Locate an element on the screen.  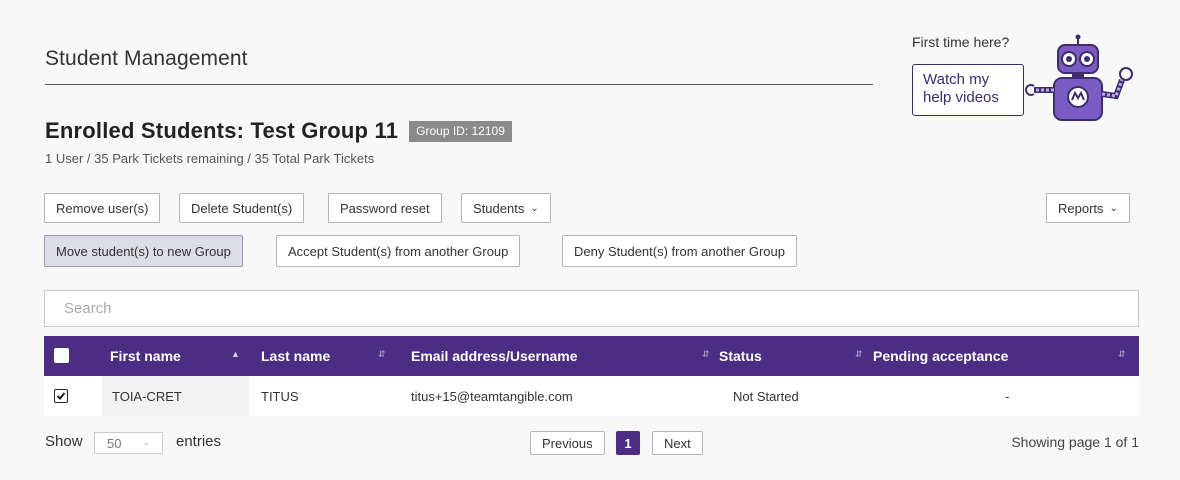
page-length-value: 50 is located at coordinates (114, 443).